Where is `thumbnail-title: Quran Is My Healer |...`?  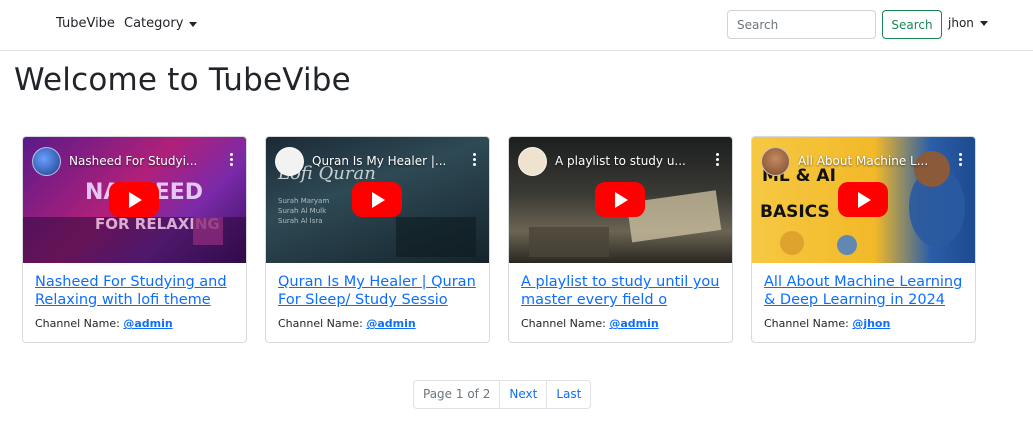
thumbnail-title: Quran Is My Healer |... is located at coordinates (379, 161).